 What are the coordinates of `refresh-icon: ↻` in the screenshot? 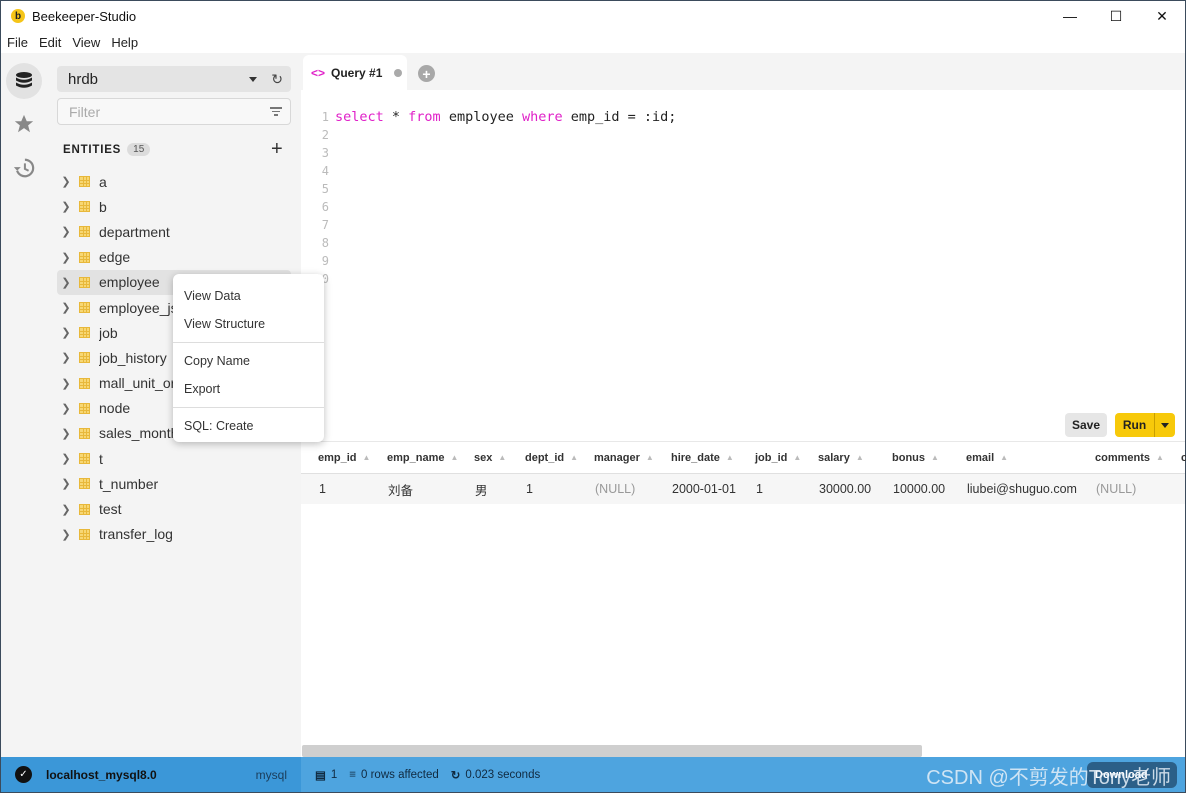 It's located at (277, 79).